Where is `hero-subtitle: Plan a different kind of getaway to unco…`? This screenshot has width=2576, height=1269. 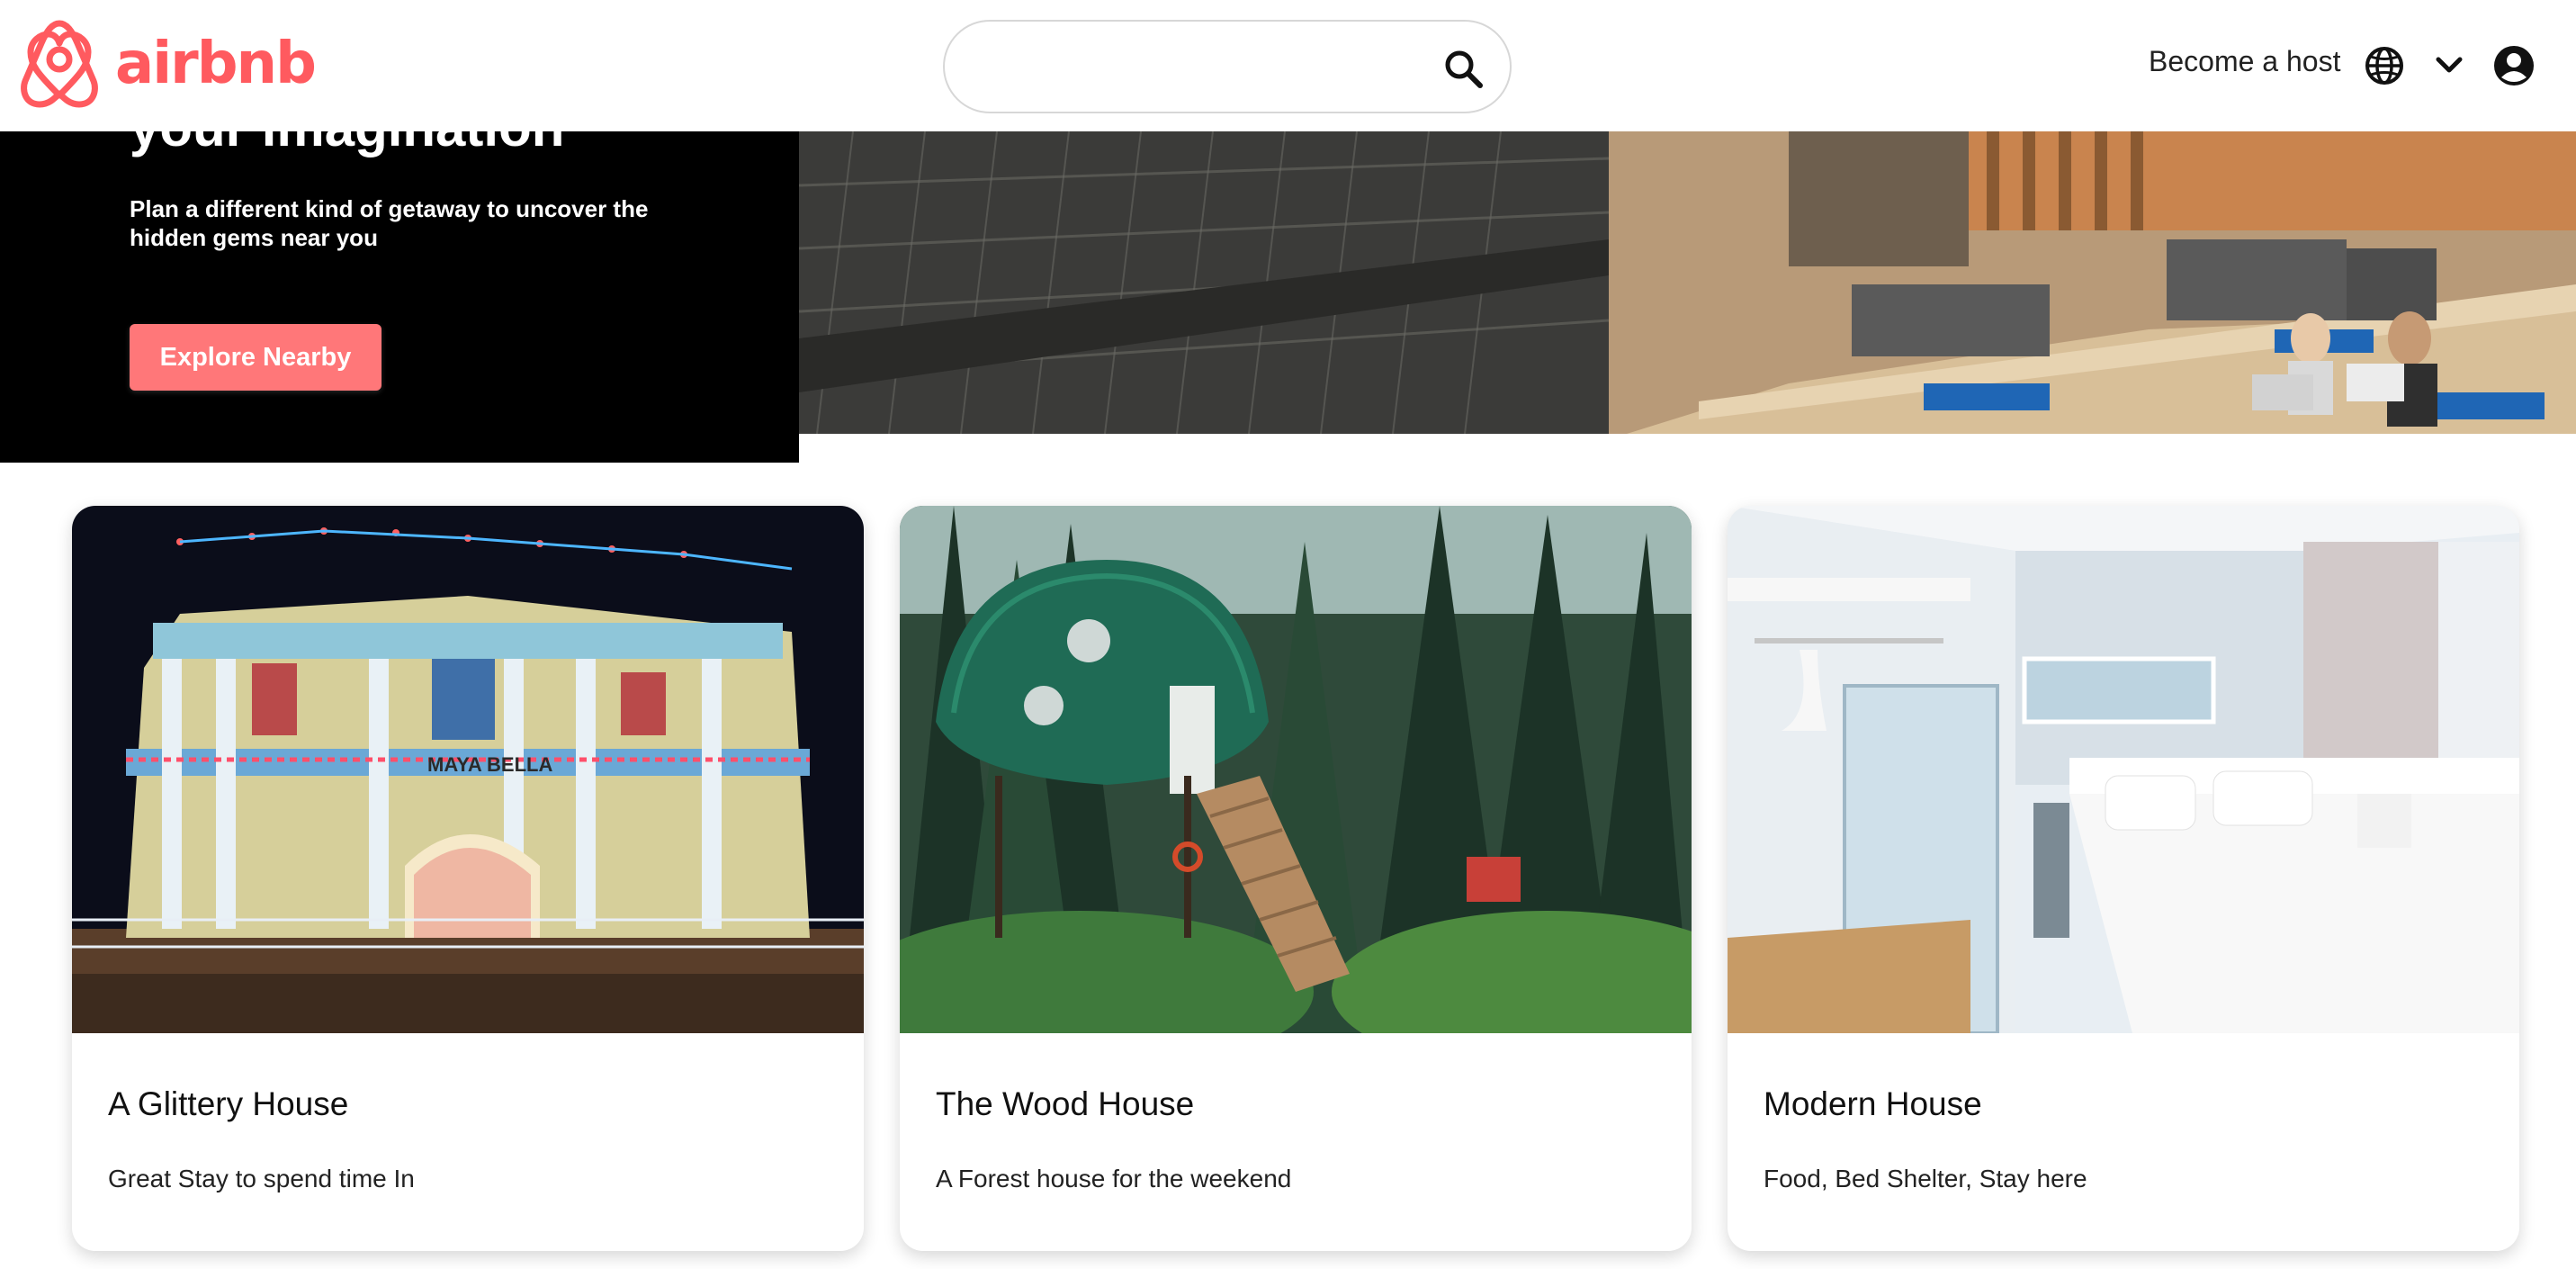
hero-subtitle: Plan a different kind of getaway to unco… is located at coordinates (390, 223).